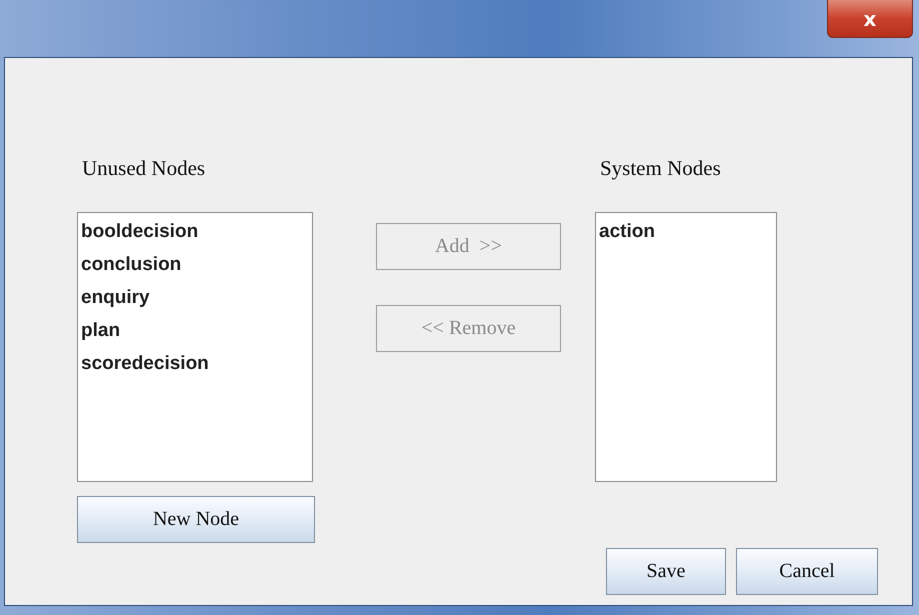 The image size is (919, 615). What do you see at coordinates (195, 299) in the screenshot?
I see `list-item: enquiry` at bounding box center [195, 299].